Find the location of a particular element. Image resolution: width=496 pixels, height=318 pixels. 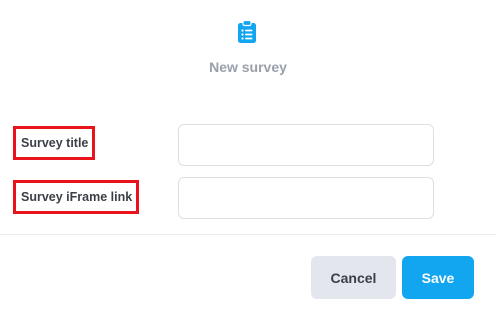

survey-iframe-link-label-highlight: Survey iFrame link is located at coordinates (76, 197).